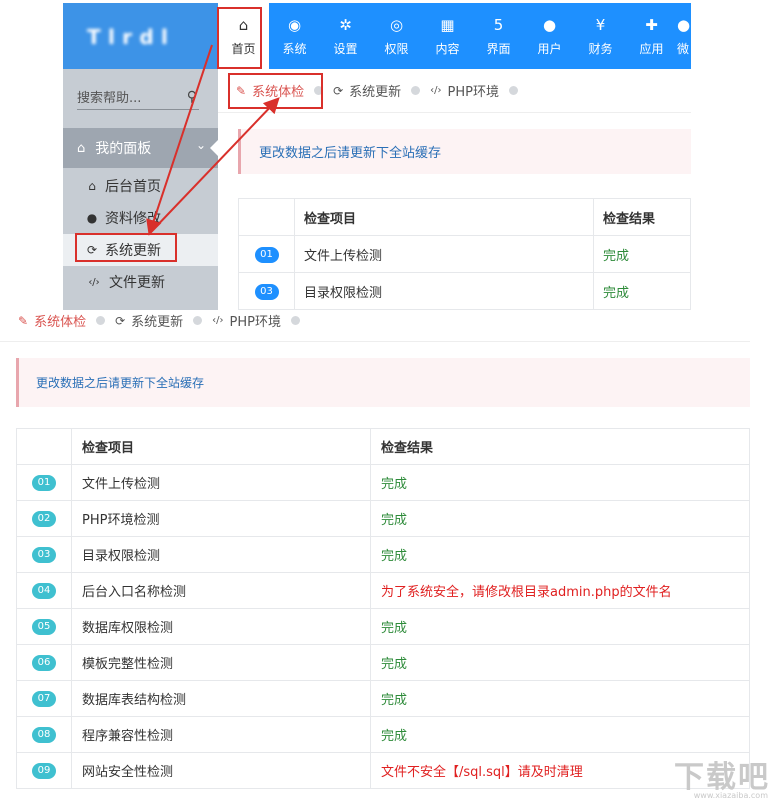  I want to click on nav-label: 微, so click(683, 48).